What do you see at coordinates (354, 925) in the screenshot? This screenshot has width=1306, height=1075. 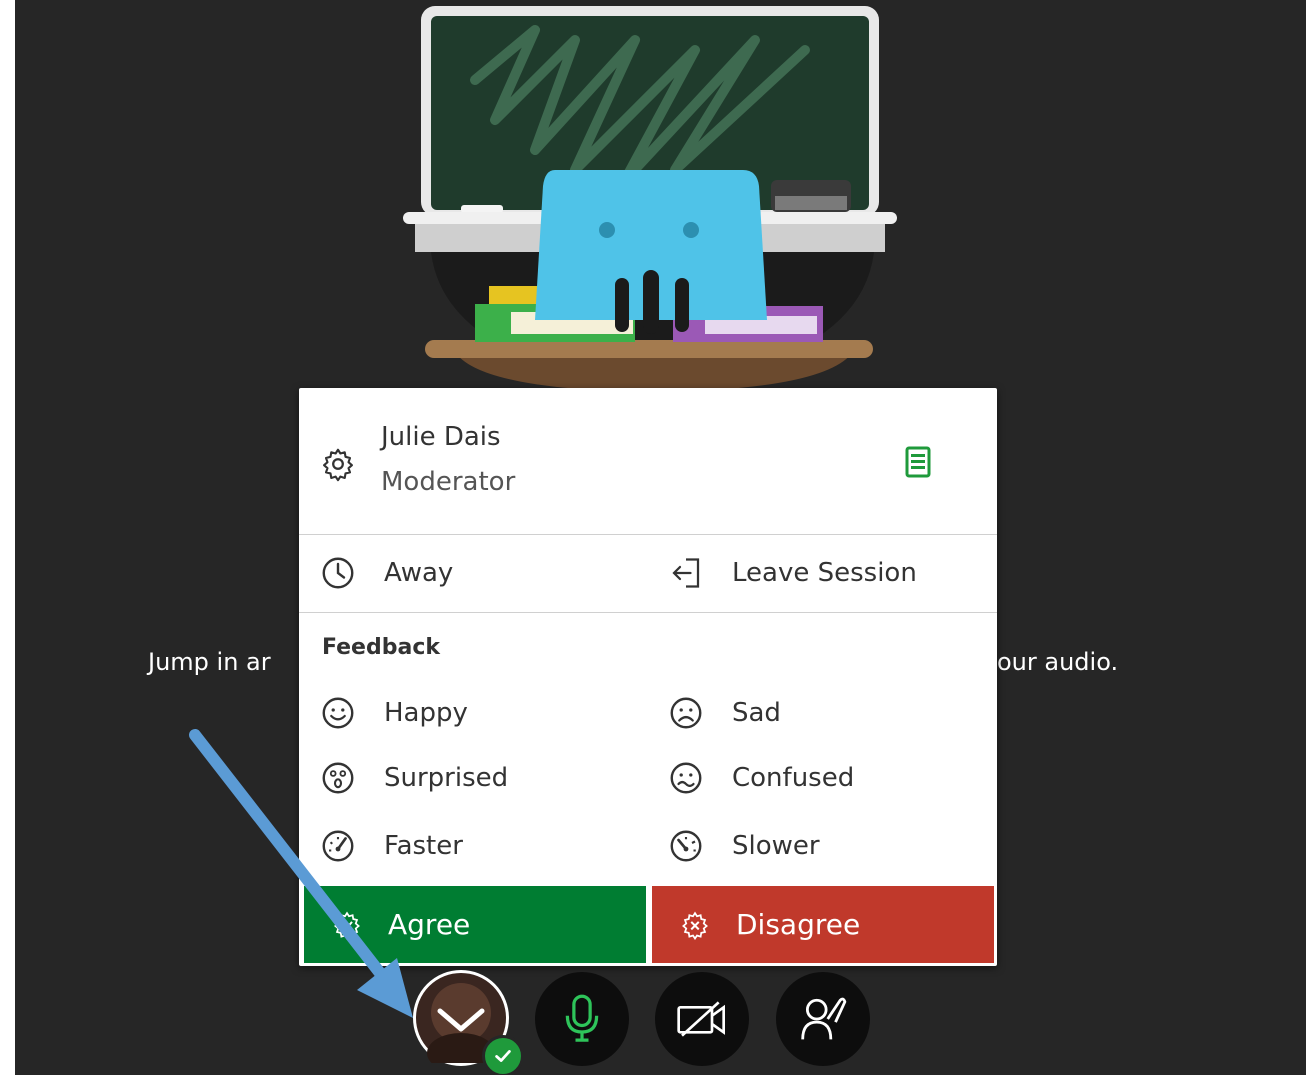 I see `agree-icon` at bounding box center [354, 925].